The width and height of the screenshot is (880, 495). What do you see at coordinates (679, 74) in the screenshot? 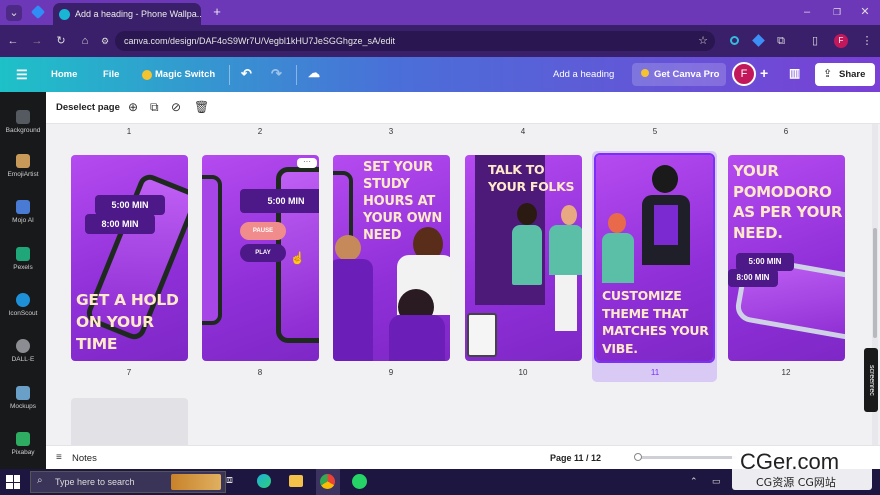
I see `get-pro-button: Get Canva Pro` at bounding box center [679, 74].